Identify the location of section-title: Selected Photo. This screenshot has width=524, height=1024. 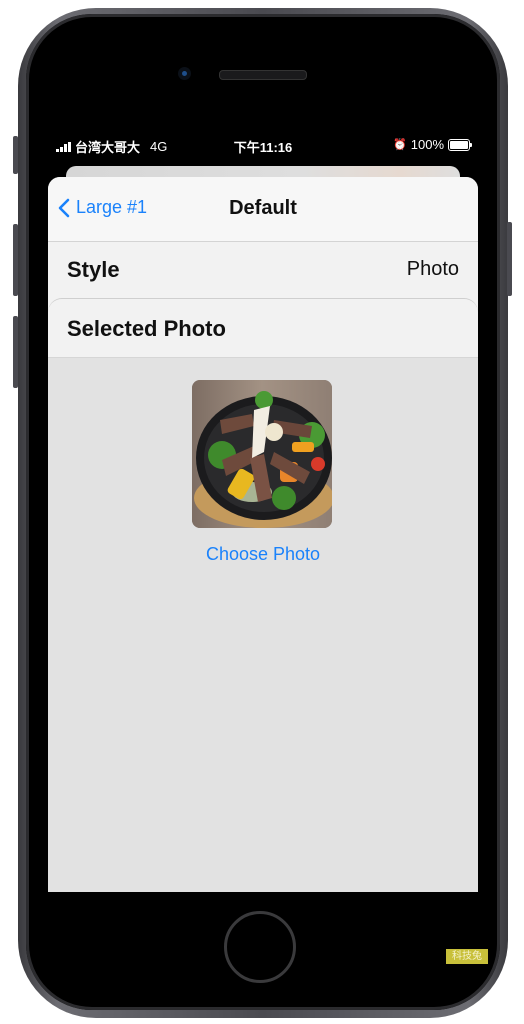
(146, 328).